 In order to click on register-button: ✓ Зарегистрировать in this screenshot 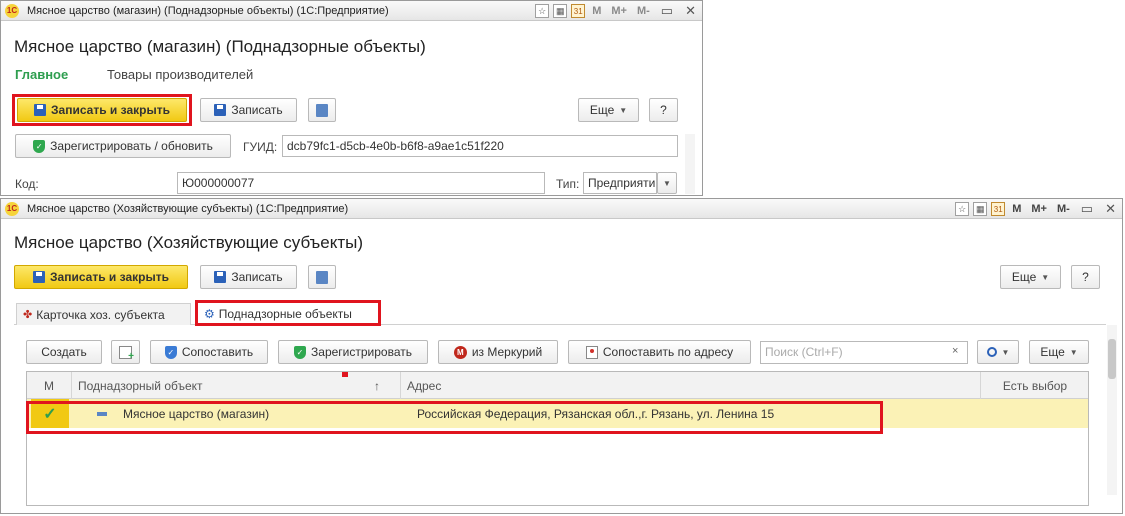, I will do `click(353, 352)`.